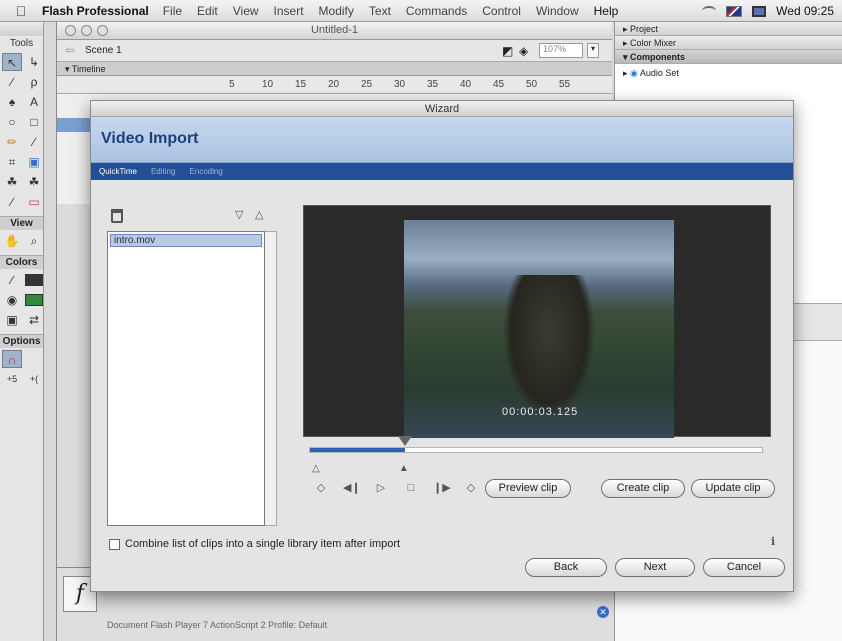  Describe the element at coordinates (21, 29) in the screenshot. I see `tools-title-bar` at that location.